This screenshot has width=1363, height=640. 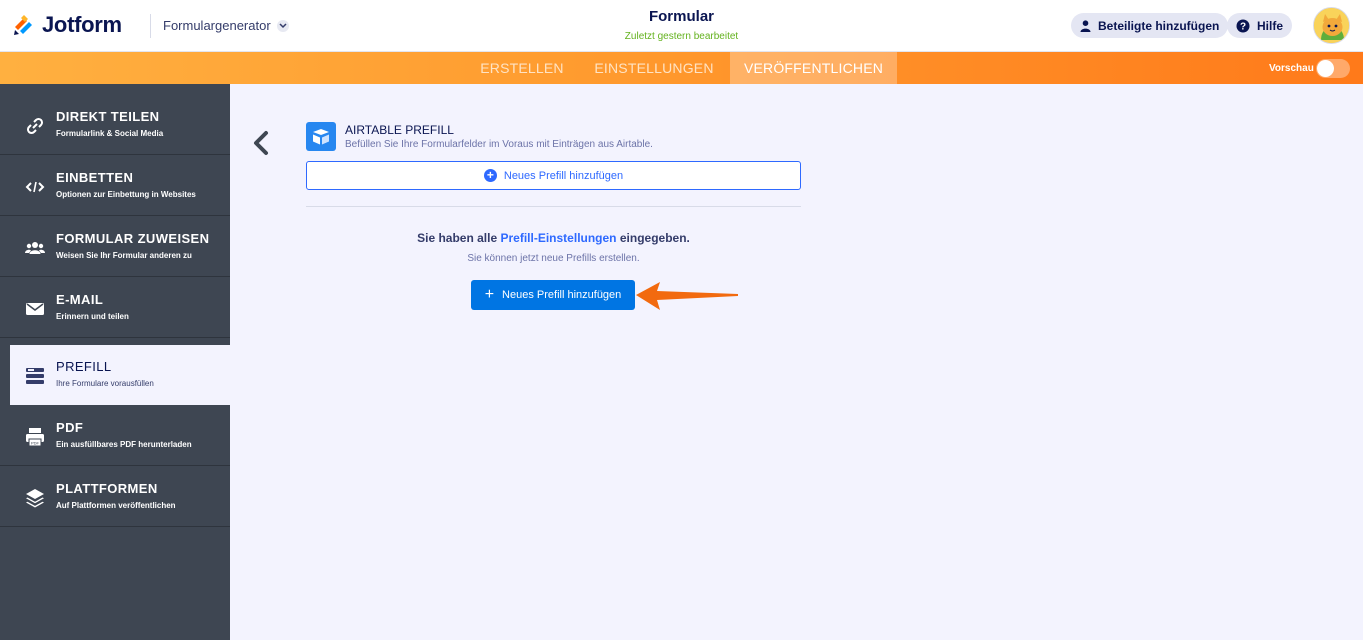 I want to click on sidebar-item-desc: Weisen Sie Ihr Formular anderen zu, so click(x=124, y=255).